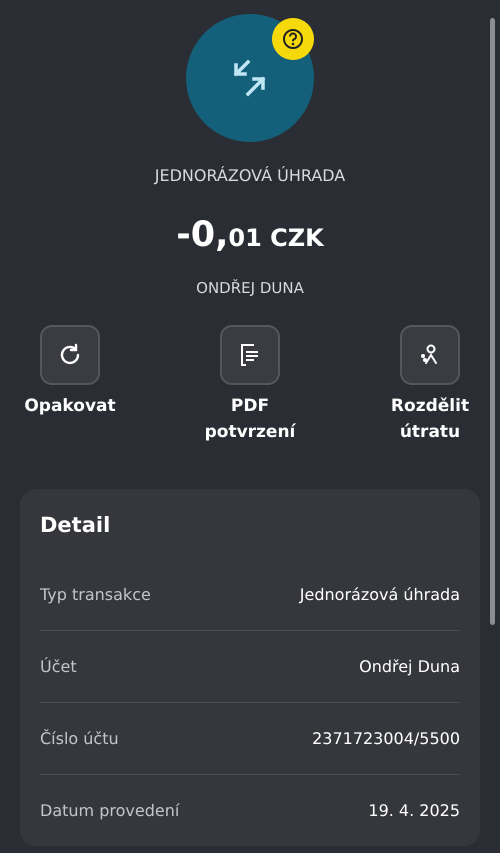 The height and width of the screenshot is (853, 500). Describe the element at coordinates (293, 39) in the screenshot. I see `help-icon` at that location.